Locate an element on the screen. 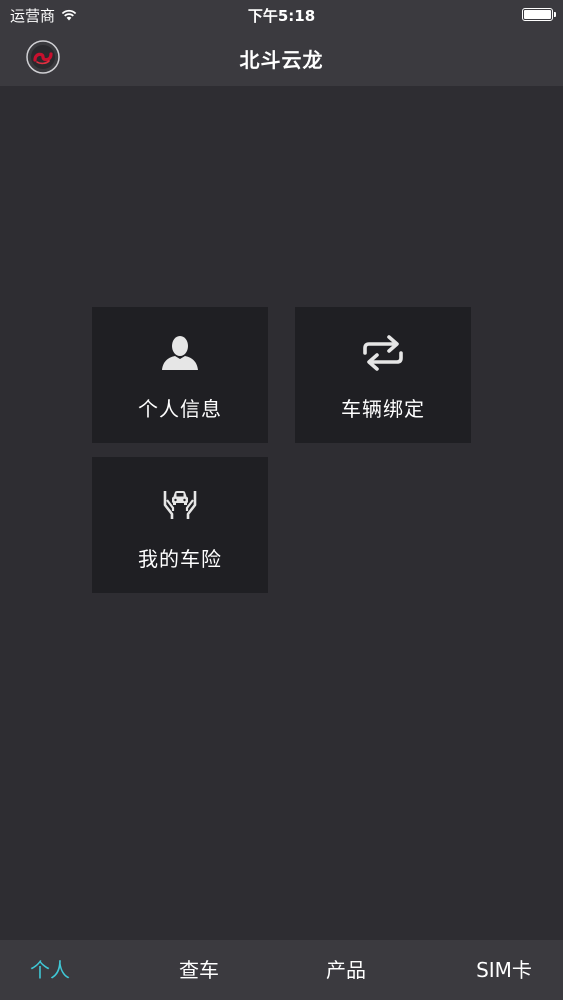 The height and width of the screenshot is (1000, 563). battery-icon is located at coordinates (539, 14).